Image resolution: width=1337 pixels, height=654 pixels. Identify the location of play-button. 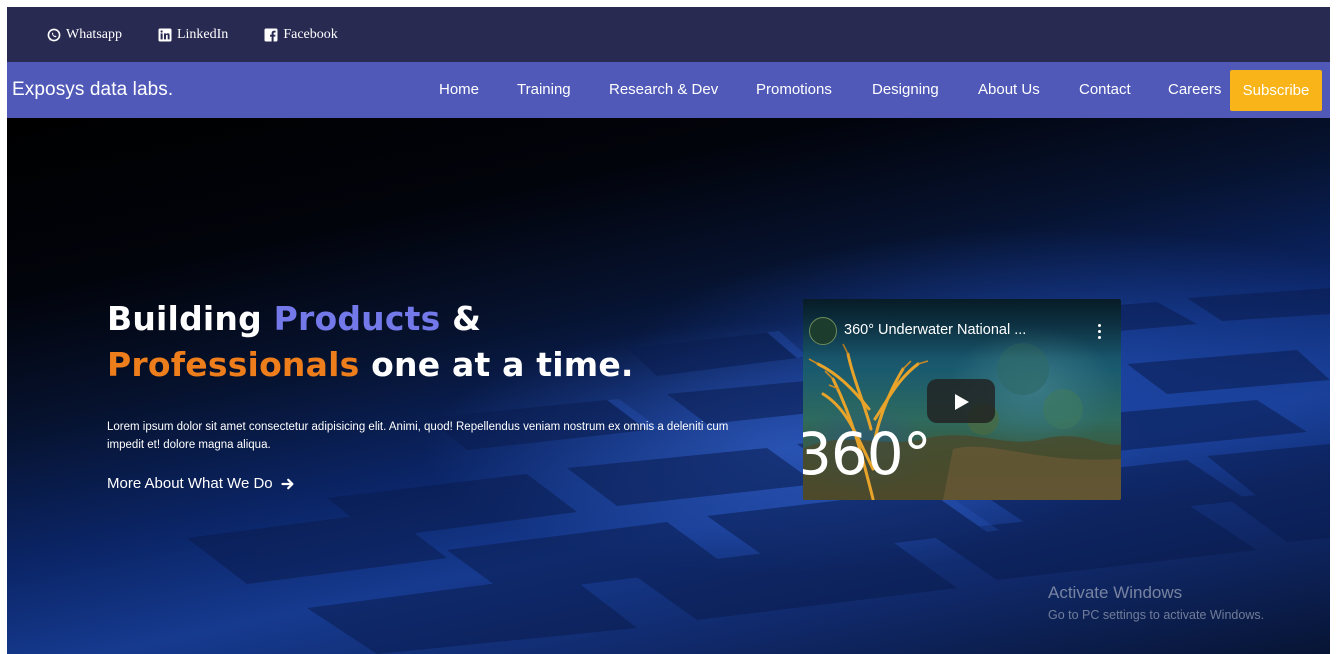
(961, 401).